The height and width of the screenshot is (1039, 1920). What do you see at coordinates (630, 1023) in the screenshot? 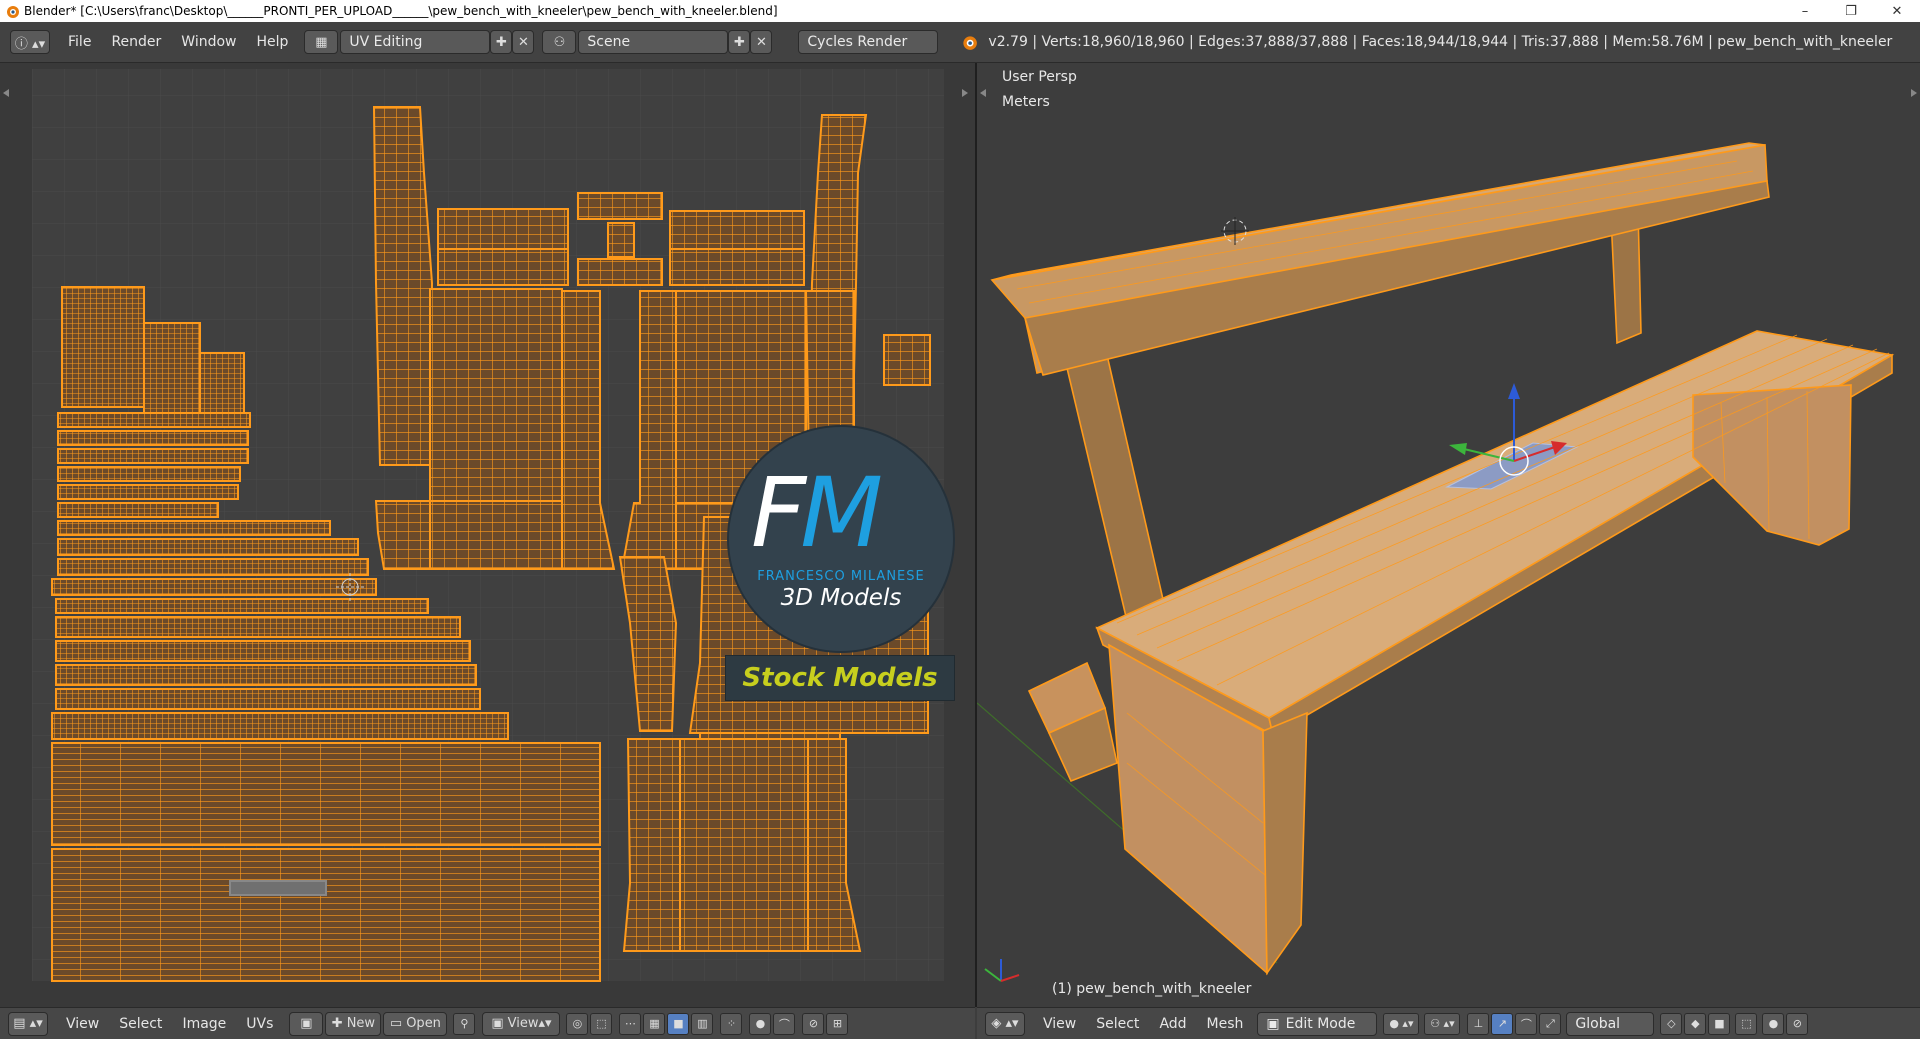
I see `vertex-select-icon: ⋯` at bounding box center [630, 1023].